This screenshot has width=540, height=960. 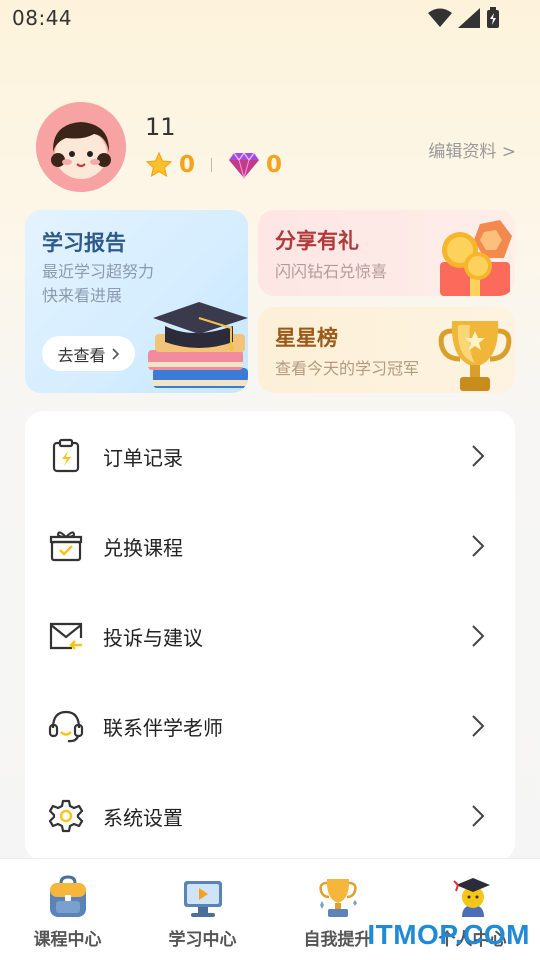 I want to click on menu-label-orders: 订单记录, so click(x=143, y=457).